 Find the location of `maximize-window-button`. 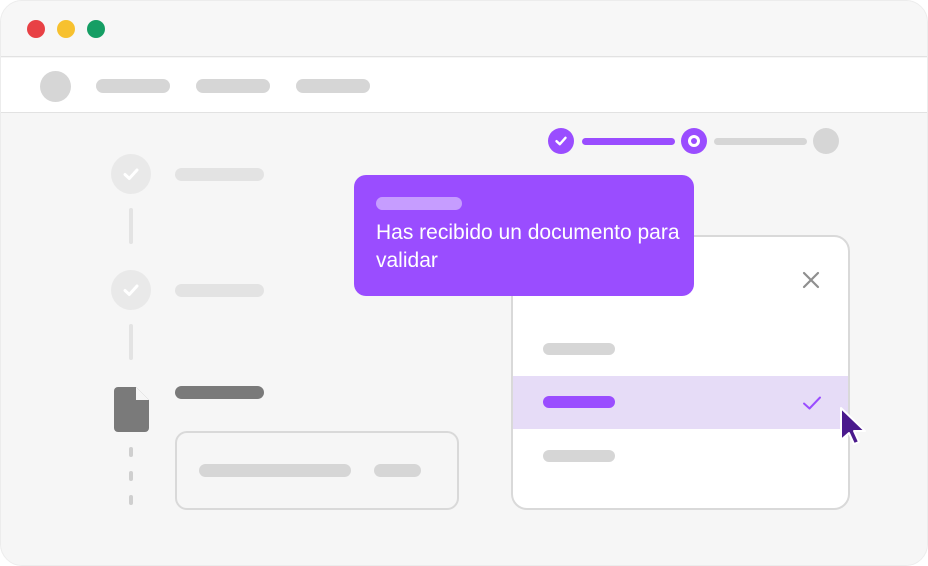

maximize-window-button is located at coordinates (96, 29).